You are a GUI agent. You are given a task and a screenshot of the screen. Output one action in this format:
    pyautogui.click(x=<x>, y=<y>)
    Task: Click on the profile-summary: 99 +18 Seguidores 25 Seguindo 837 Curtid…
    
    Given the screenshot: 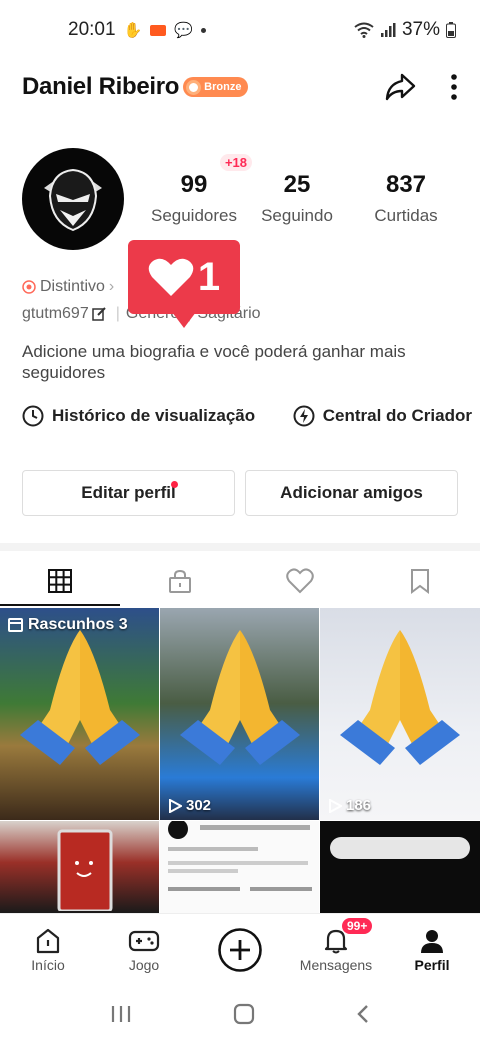 What is the action you would take?
    pyautogui.click(x=240, y=200)
    